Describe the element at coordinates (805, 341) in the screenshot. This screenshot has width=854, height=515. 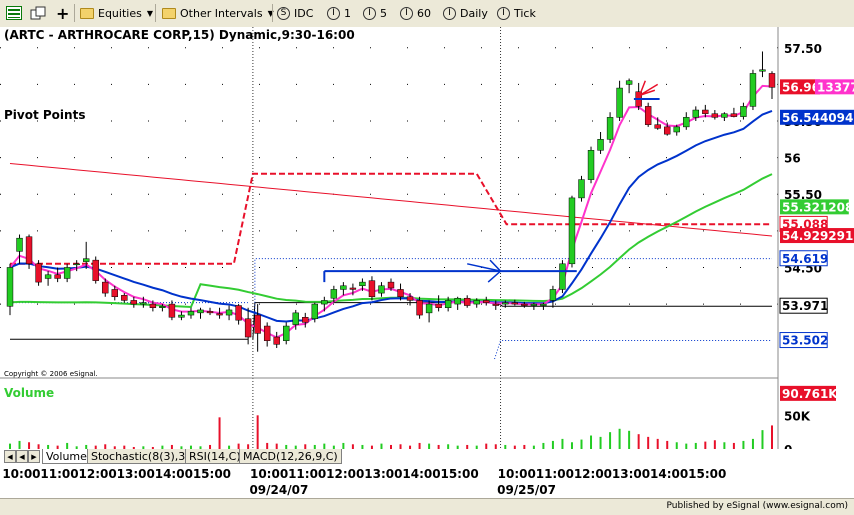
I see `price-label: 53.502` at that location.